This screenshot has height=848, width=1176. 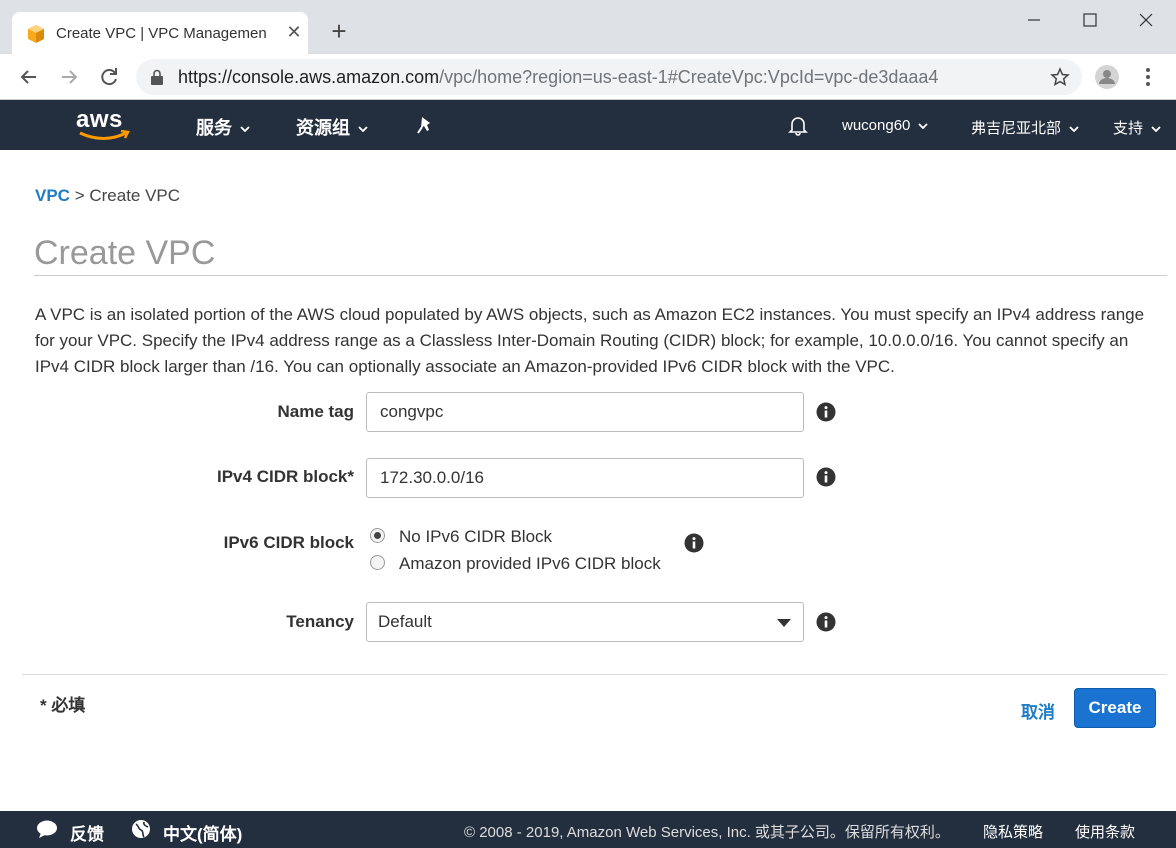 I want to click on pin-icon, so click(x=425, y=125).